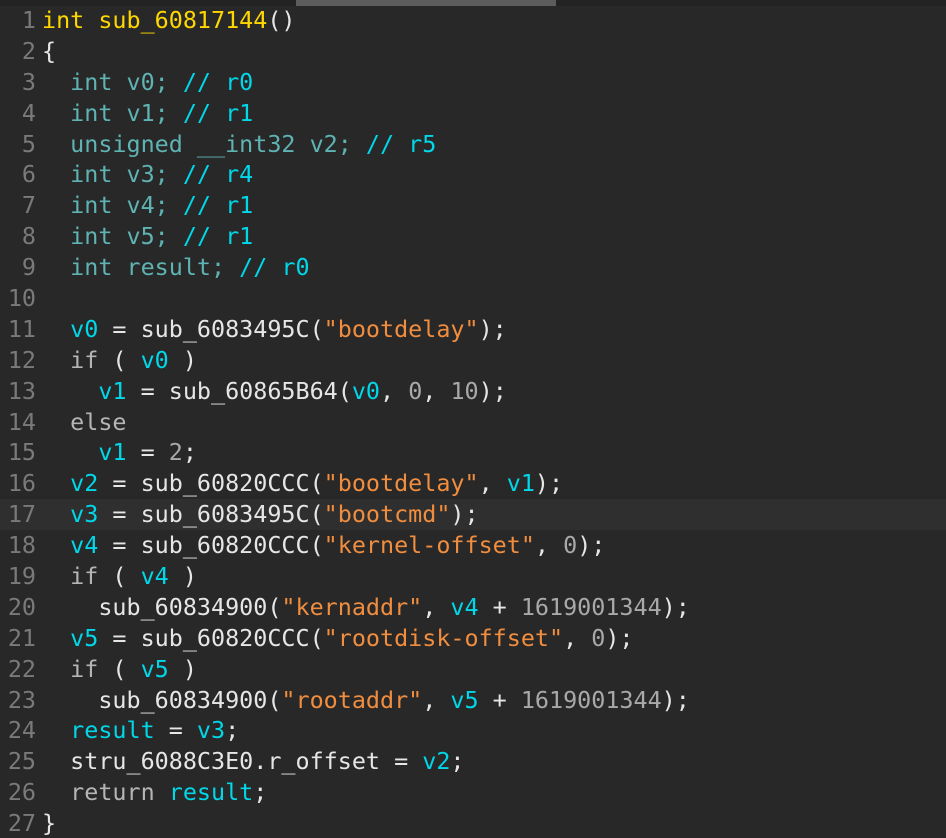  I want to click on line-number: 14, so click(21, 421).